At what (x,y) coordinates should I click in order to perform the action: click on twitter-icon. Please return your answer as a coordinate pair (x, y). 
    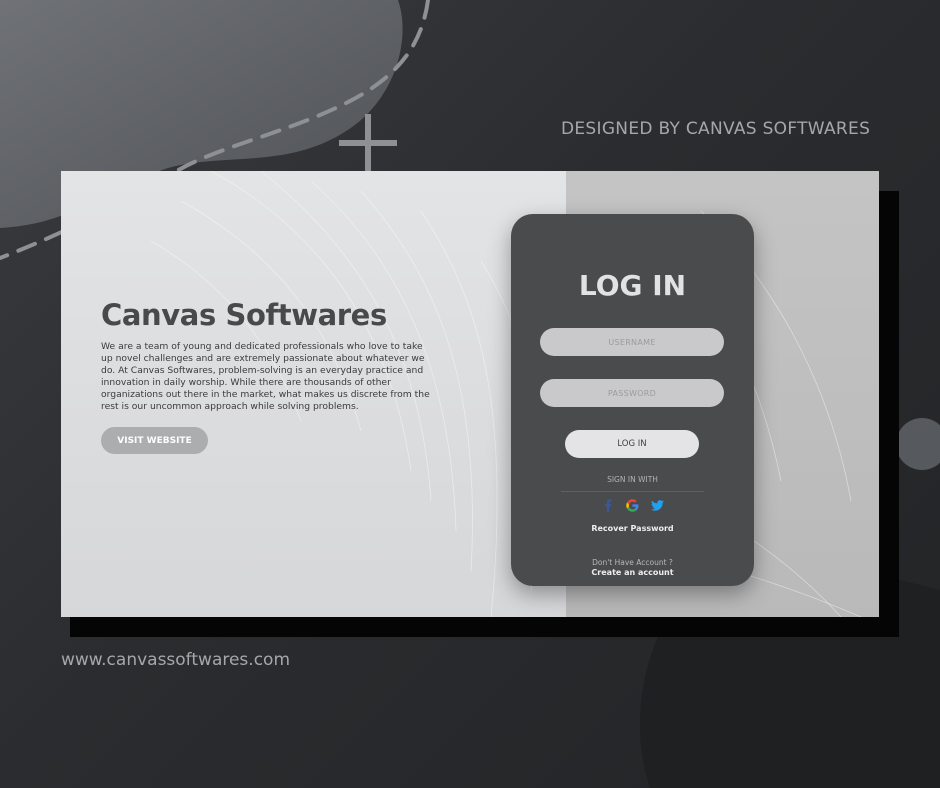
    Looking at the image, I should click on (658, 505).